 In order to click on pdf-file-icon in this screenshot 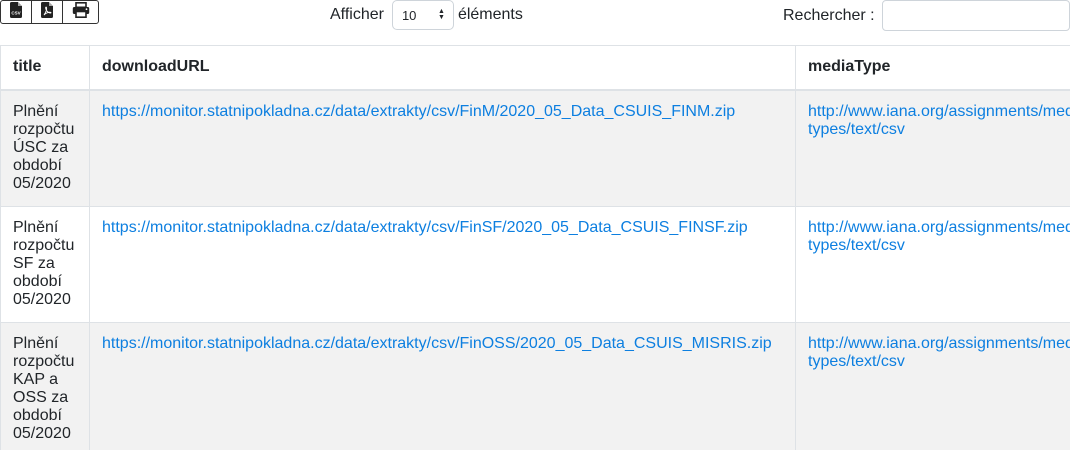, I will do `click(47, 12)`.